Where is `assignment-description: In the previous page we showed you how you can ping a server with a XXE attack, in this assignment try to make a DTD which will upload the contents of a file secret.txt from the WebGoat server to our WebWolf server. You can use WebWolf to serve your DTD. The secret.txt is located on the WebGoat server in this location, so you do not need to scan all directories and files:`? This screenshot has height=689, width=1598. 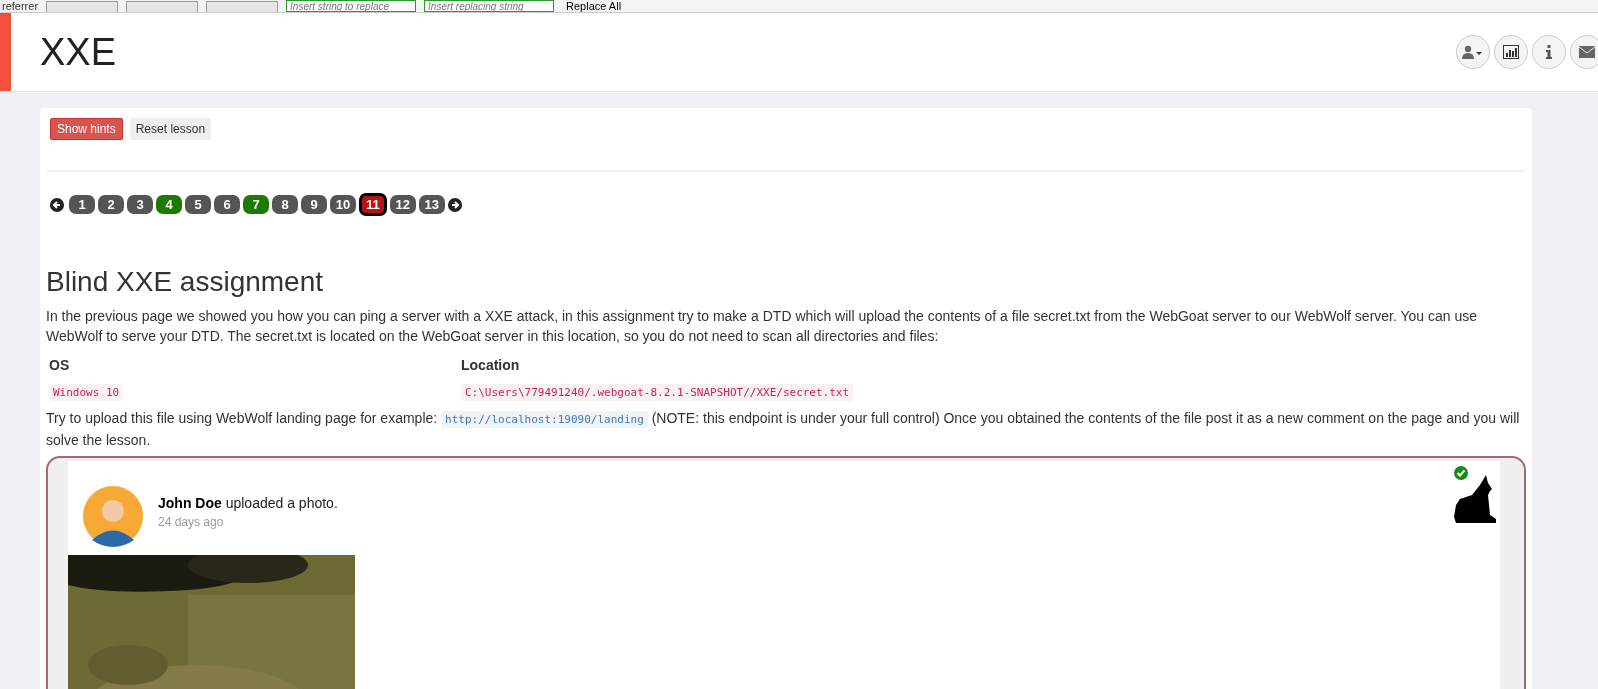 assignment-description: In the previous page we showed you how you can ping a server with a XXE attack, in this assignment try to make a DTD which will upload the contents of a file secret.txt from the WebGoat server to our WebWolf server. You can use WebWolf to serve your DTD. The secret.txt is located on the WebGoat server in this location, so you do not need to scan all directories and files: is located at coordinates (762, 326).